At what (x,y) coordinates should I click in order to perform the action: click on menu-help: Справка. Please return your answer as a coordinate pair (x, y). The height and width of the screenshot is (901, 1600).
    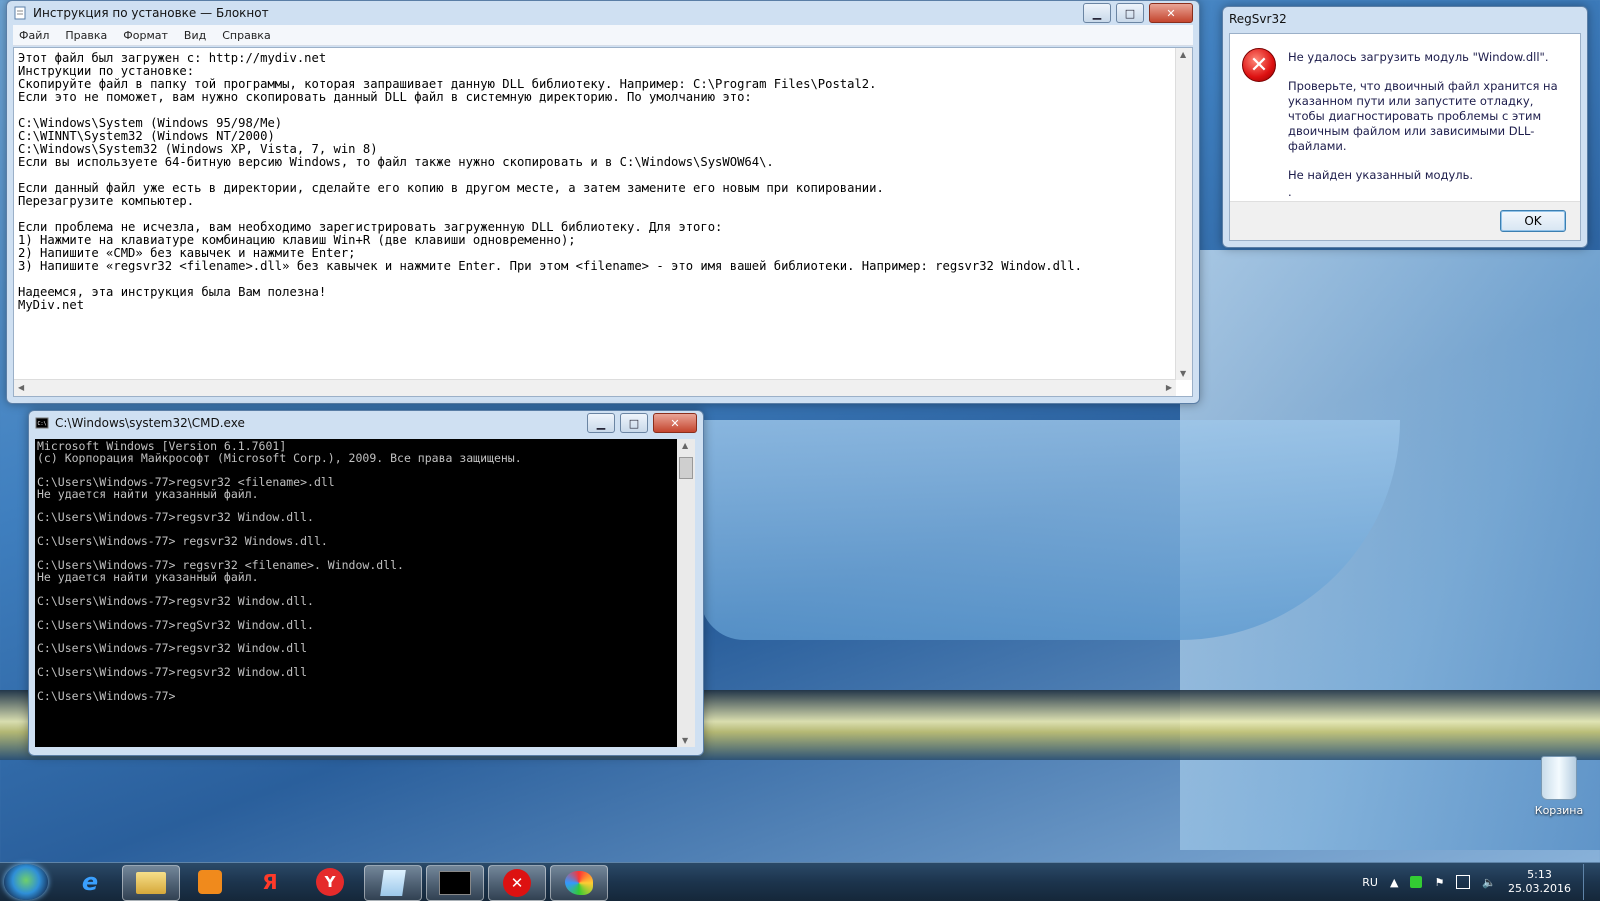
    Looking at the image, I should click on (246, 35).